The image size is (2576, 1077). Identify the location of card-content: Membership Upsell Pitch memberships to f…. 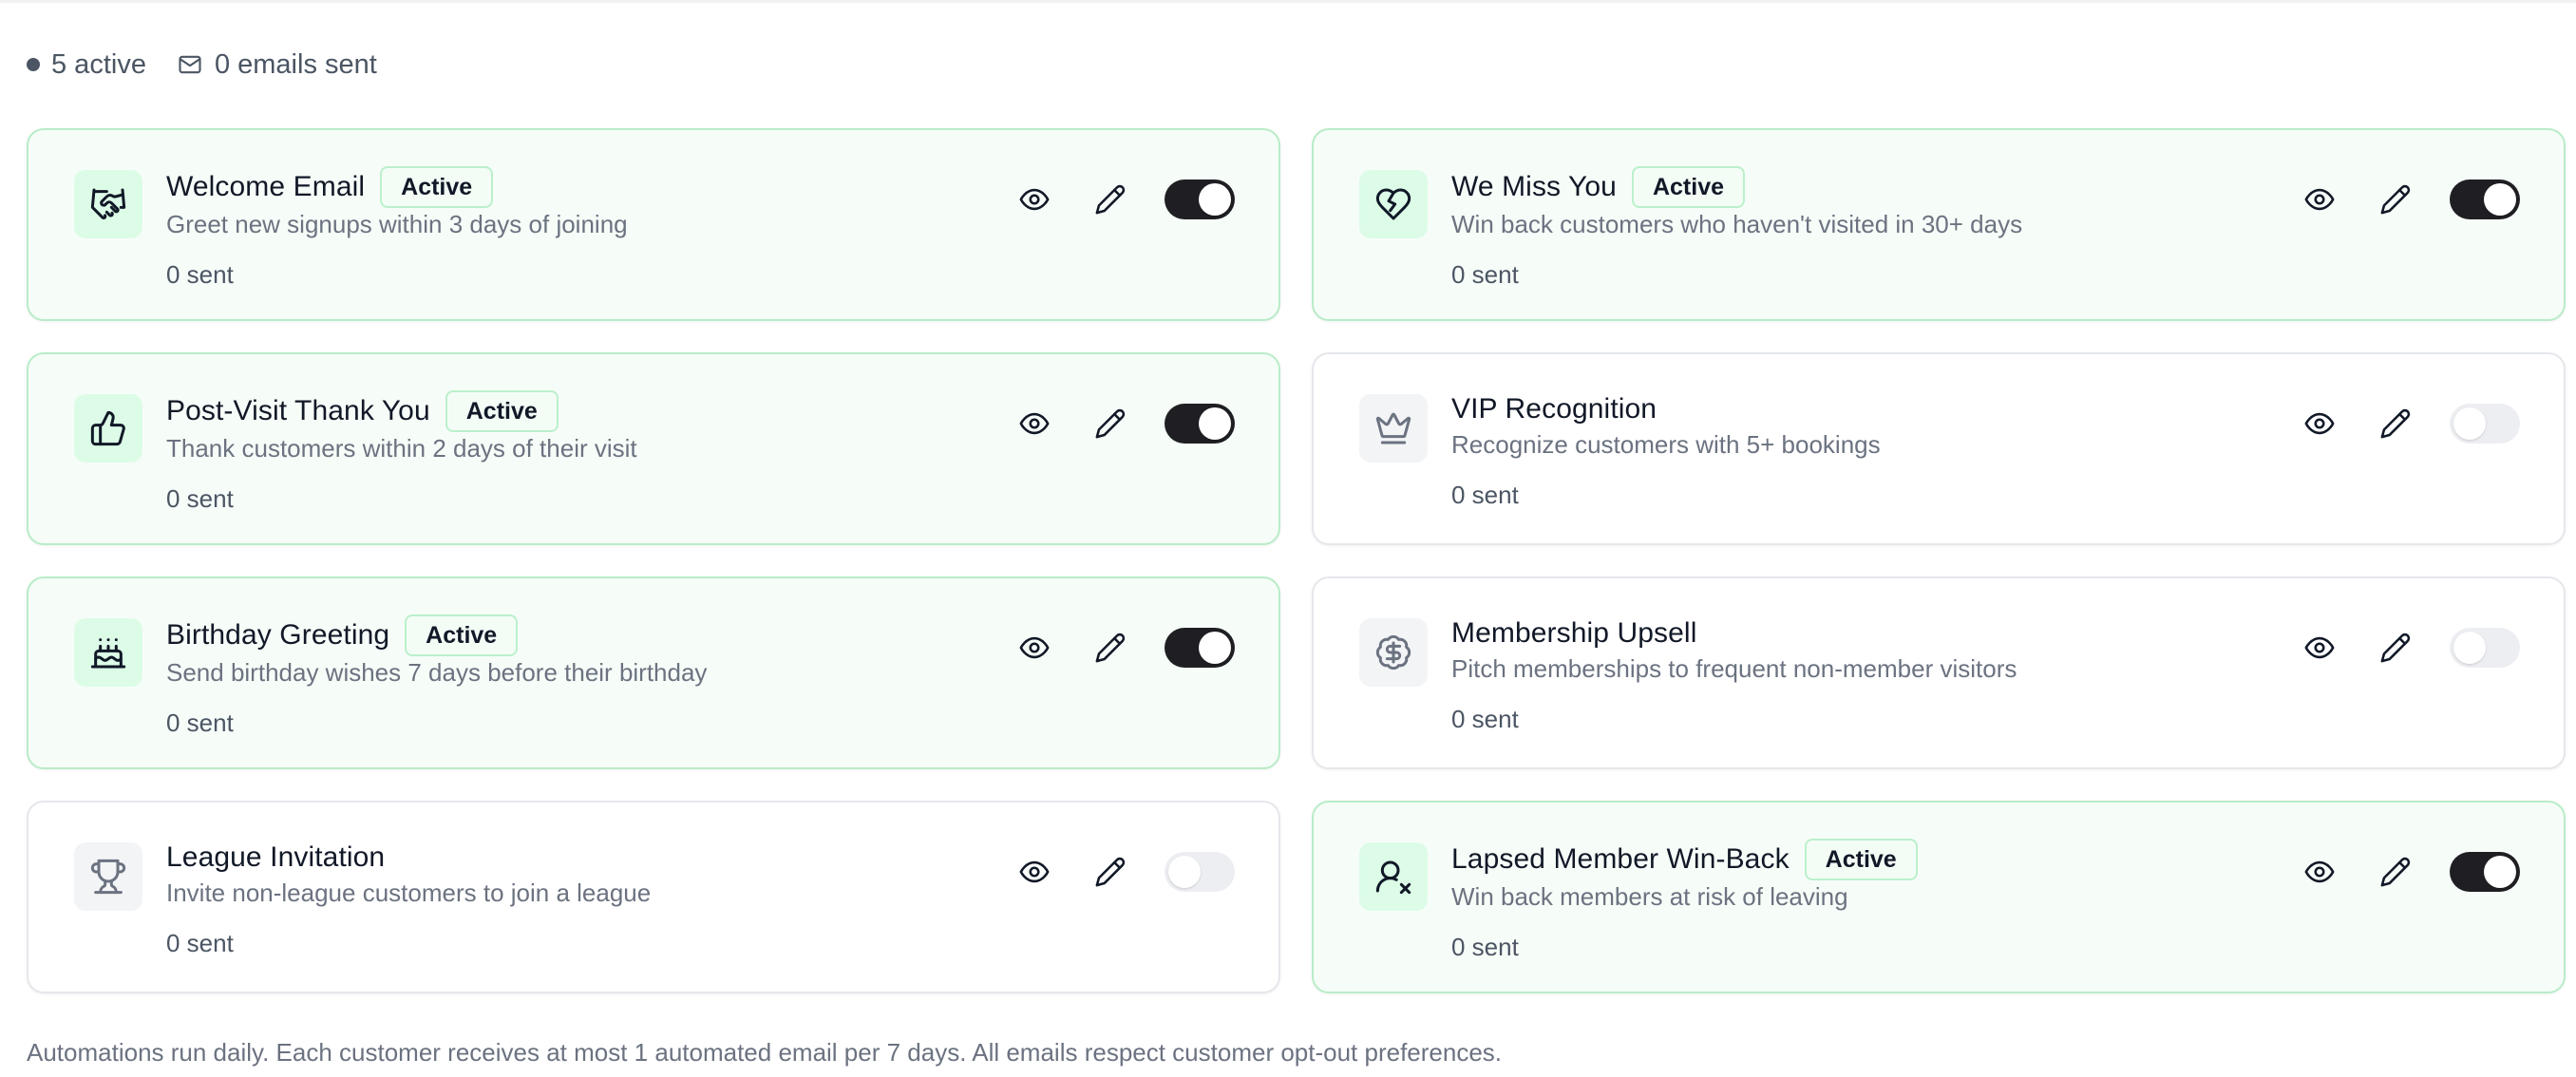
(1855, 675).